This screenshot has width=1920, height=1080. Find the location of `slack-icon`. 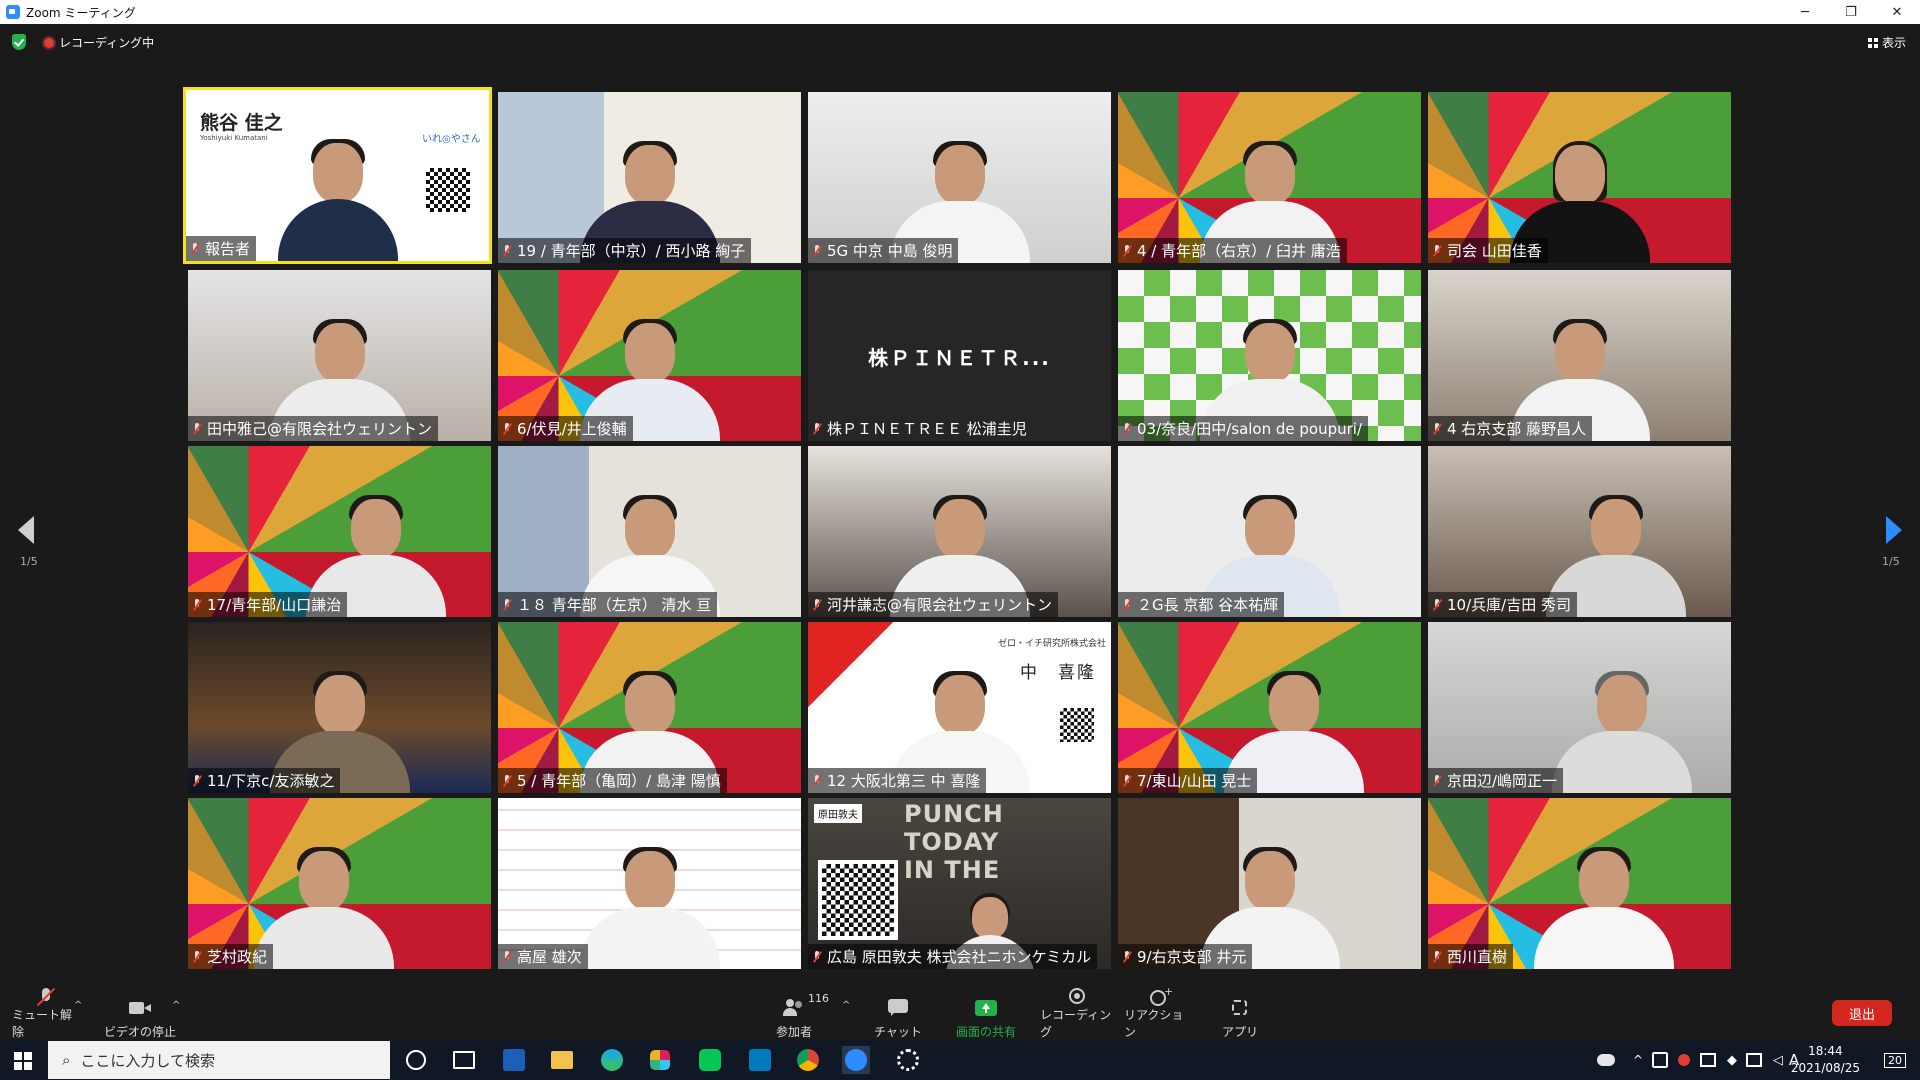

slack-icon is located at coordinates (660, 1060).